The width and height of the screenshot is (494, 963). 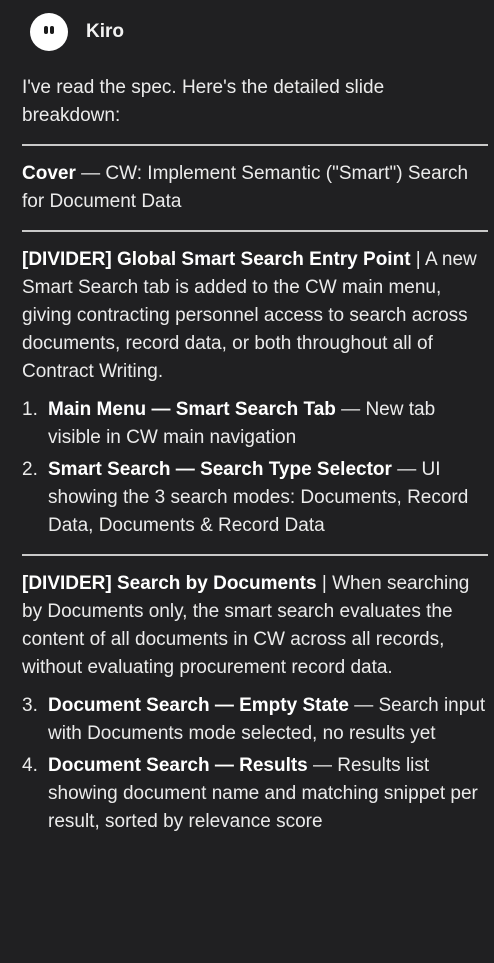 I want to click on section-title: [DIVIDER] Search by Documents, so click(x=169, y=583).